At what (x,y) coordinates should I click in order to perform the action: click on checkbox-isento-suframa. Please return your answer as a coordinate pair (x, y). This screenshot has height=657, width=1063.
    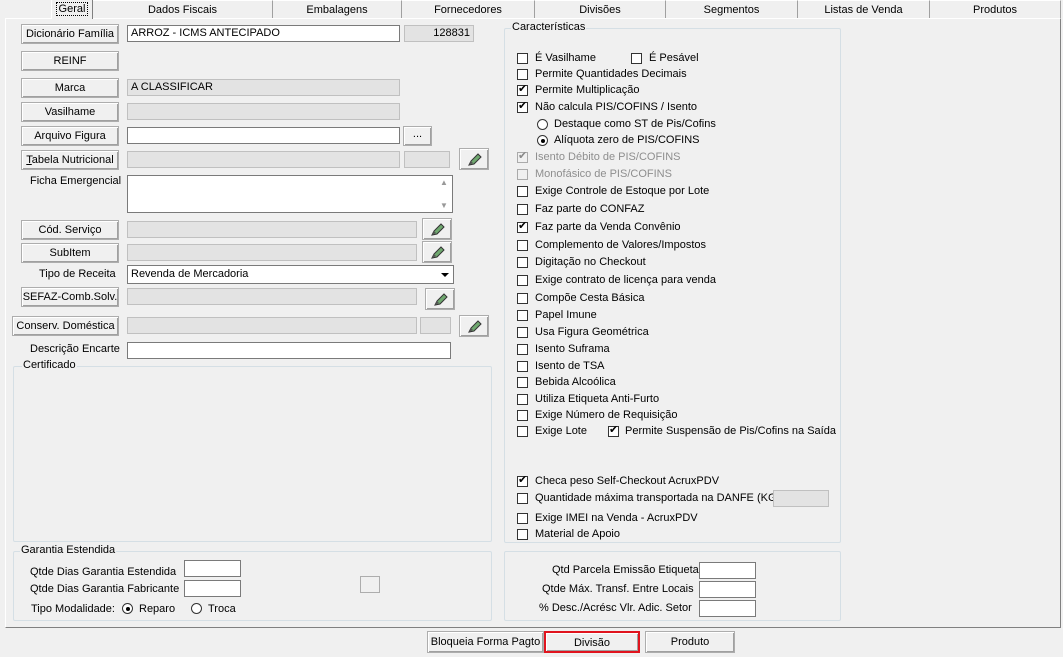
    Looking at the image, I should click on (522, 349).